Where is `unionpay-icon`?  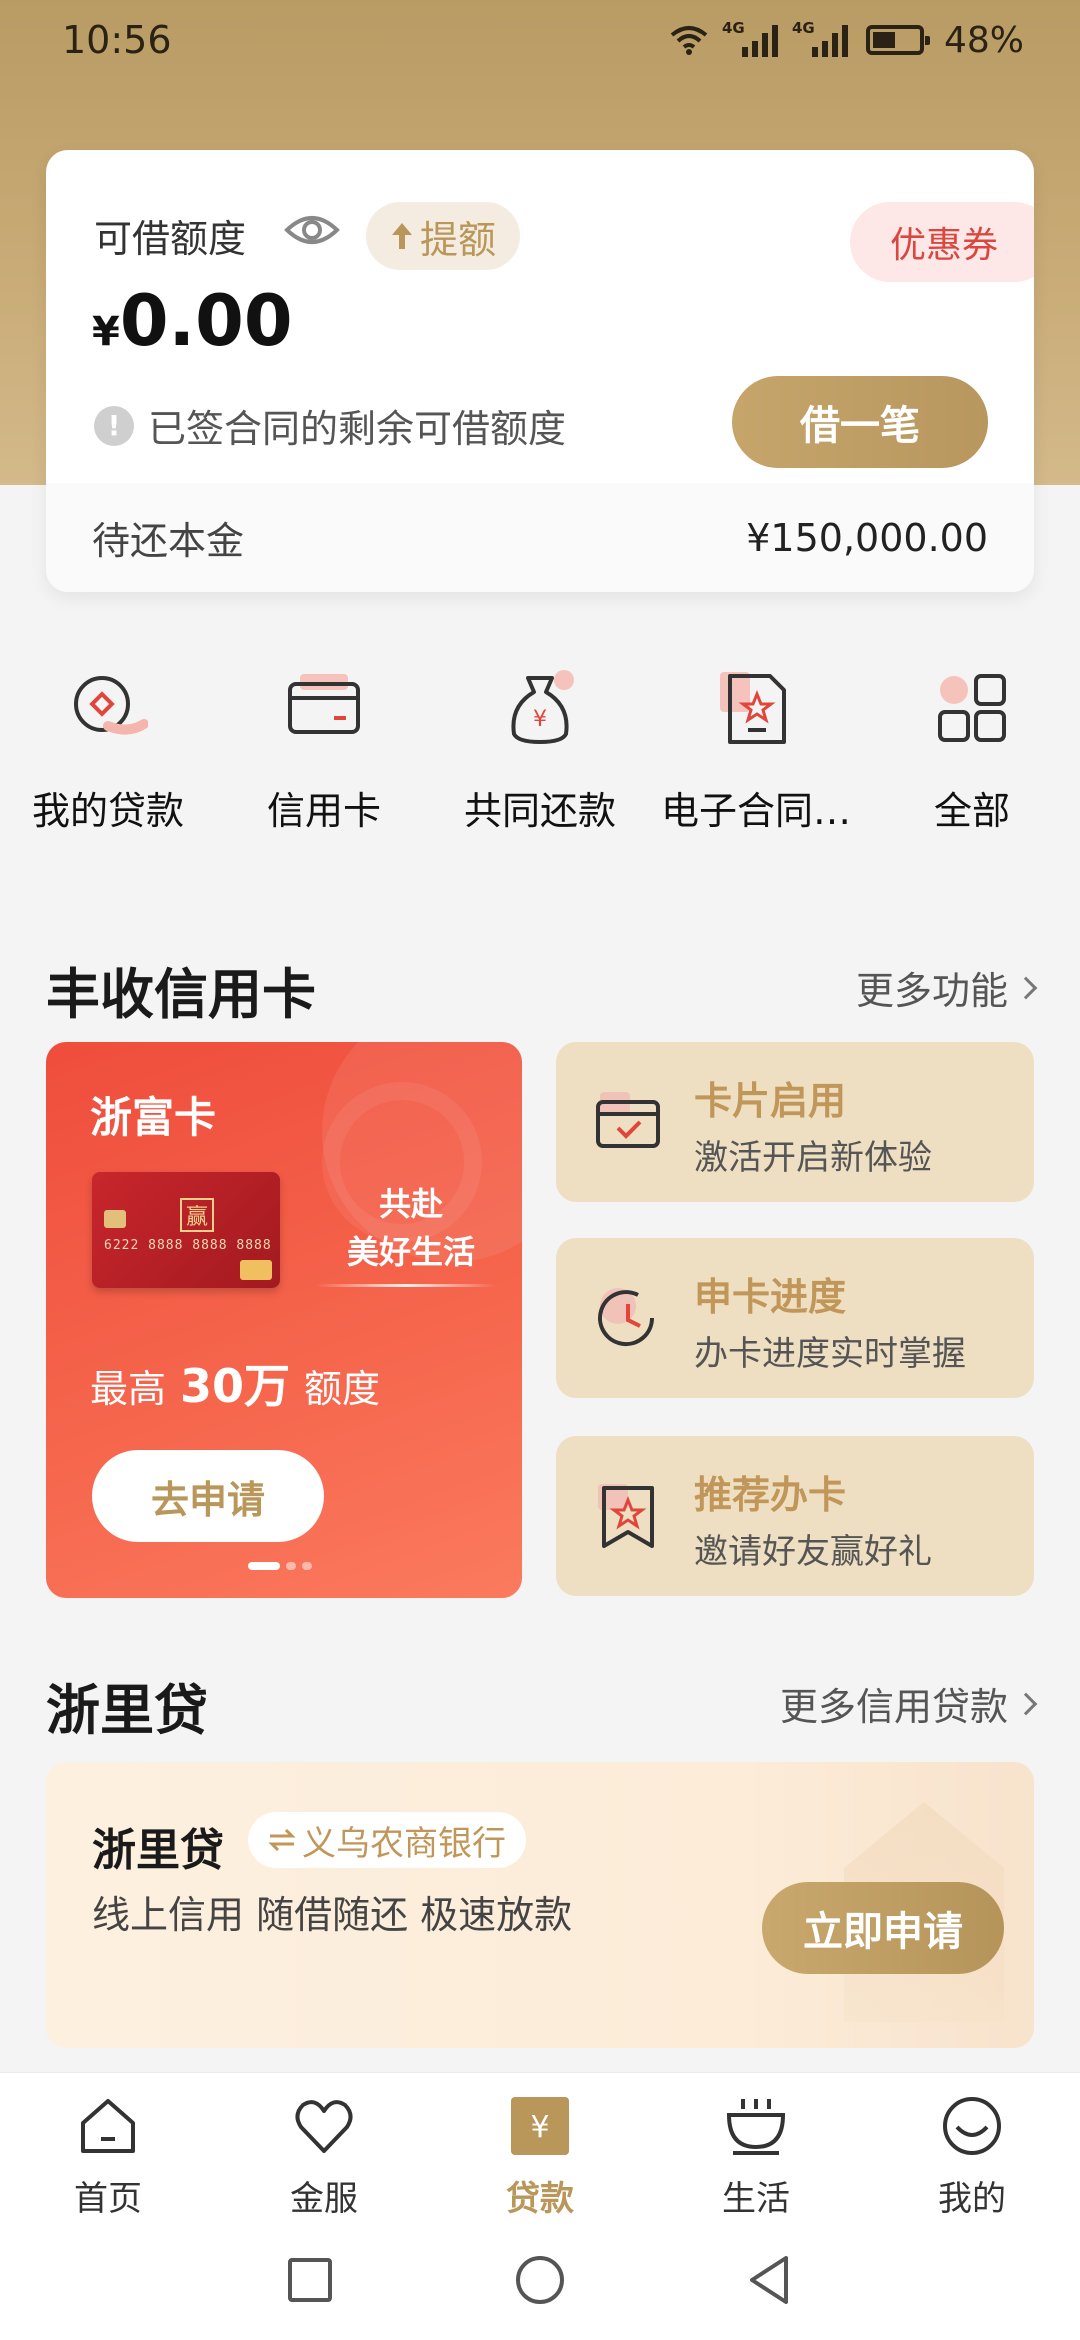
unionpay-icon is located at coordinates (256, 1270).